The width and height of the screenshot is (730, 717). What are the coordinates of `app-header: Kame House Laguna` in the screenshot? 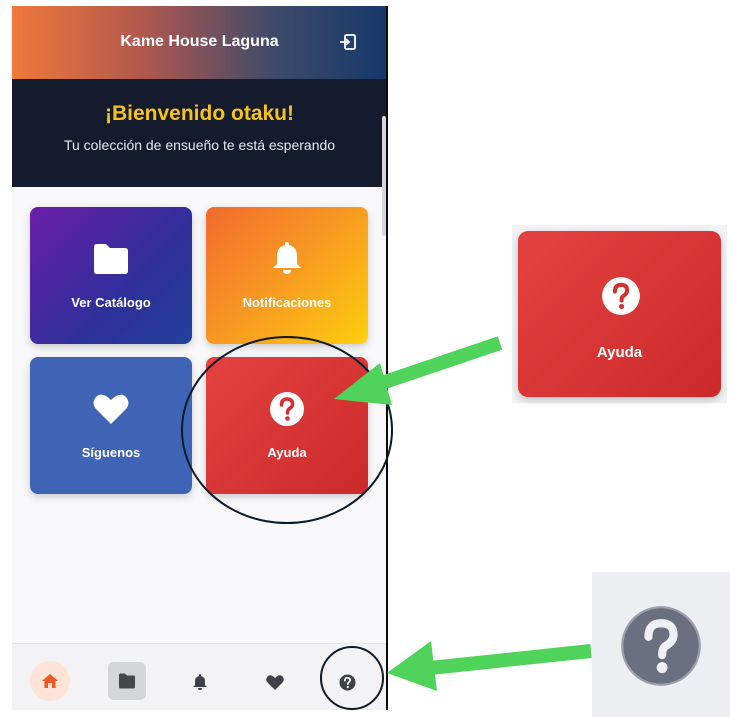 It's located at (199, 42).